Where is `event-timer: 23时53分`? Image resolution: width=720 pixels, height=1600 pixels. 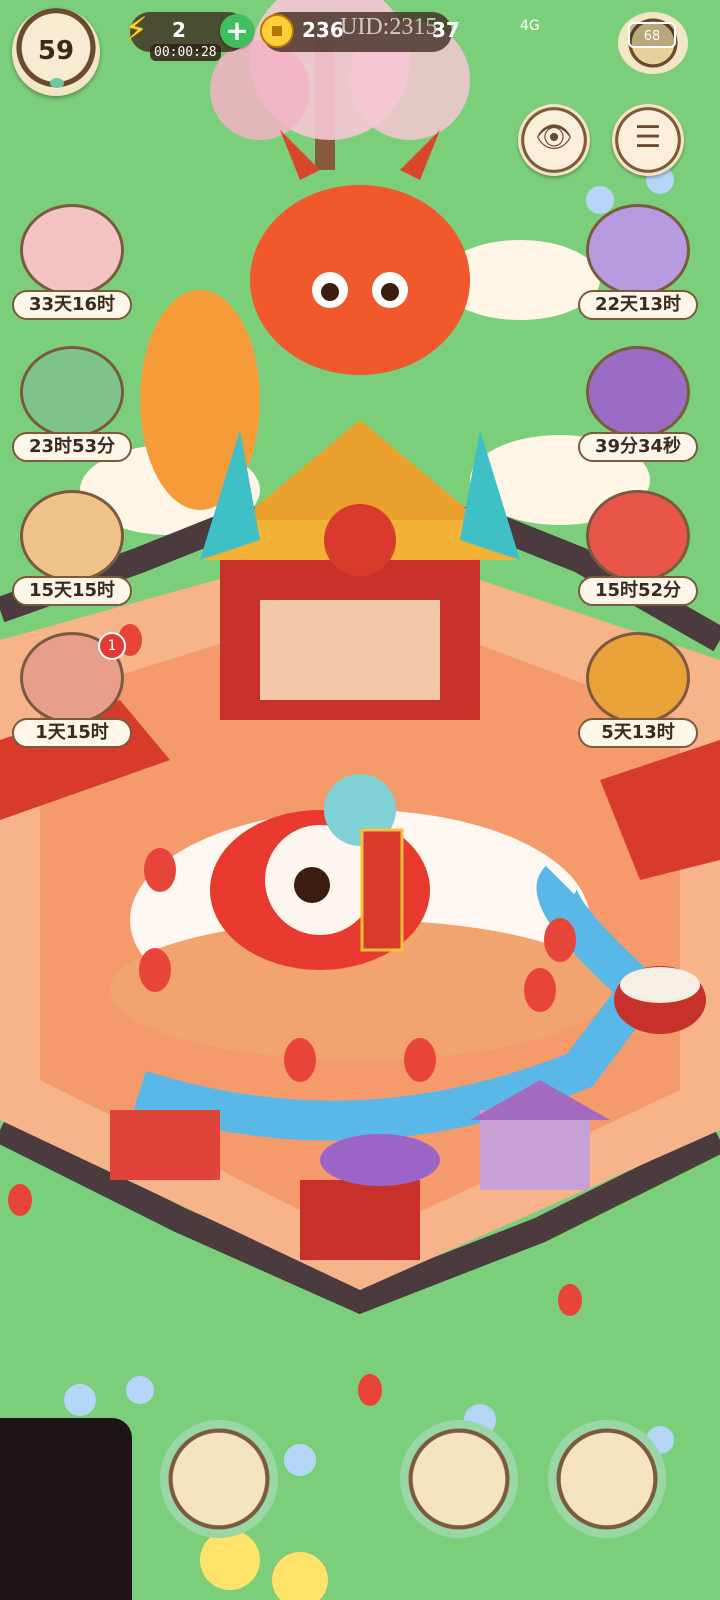 event-timer: 23时53分 is located at coordinates (72, 447).